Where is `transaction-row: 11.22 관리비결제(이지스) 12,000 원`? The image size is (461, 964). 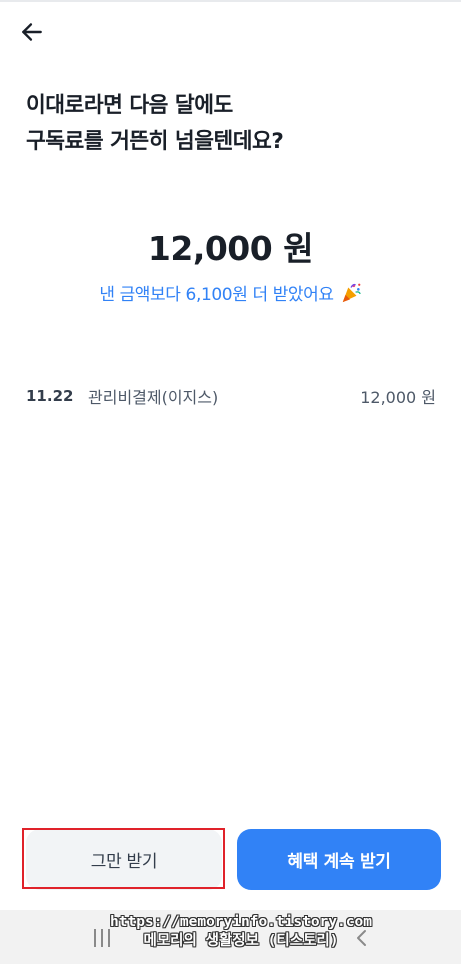 transaction-row: 11.22 관리비결제(이지스) 12,000 원 is located at coordinates (231, 396).